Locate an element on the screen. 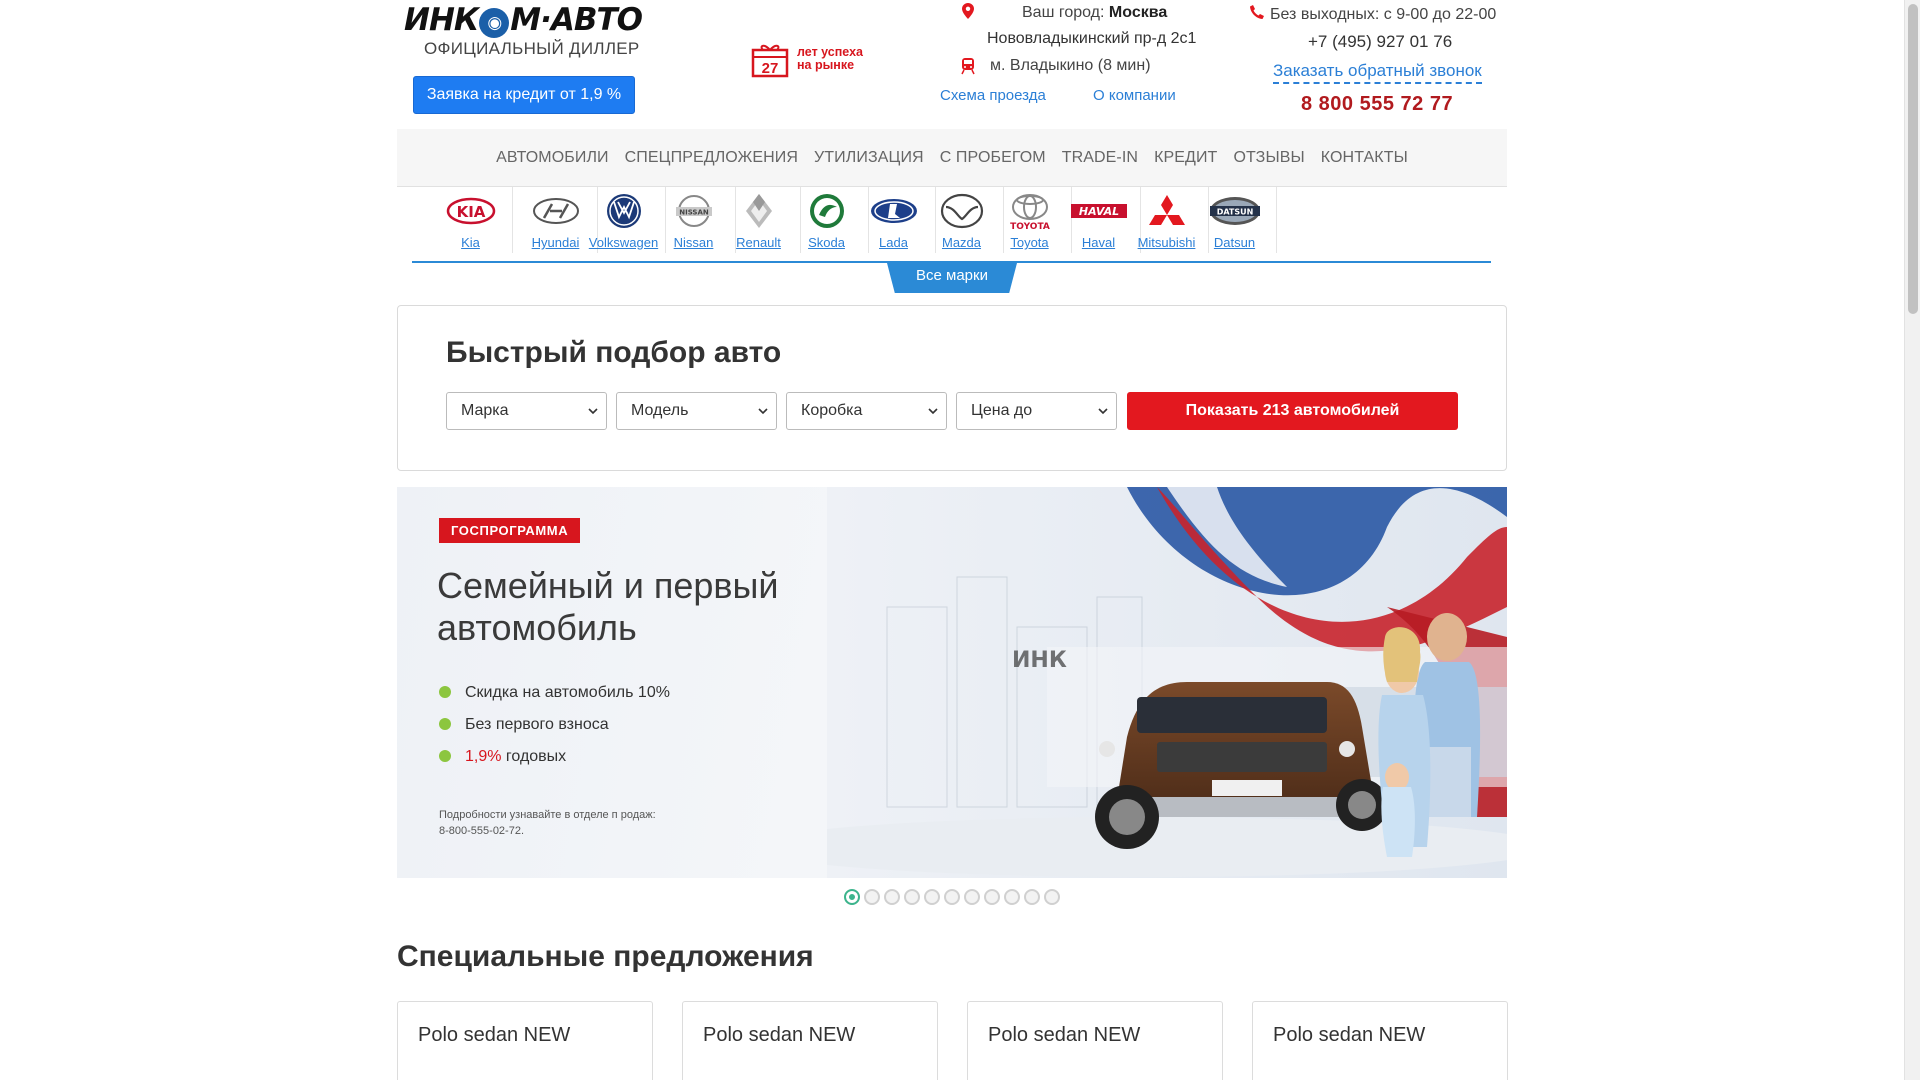  skoda-logo-icon is located at coordinates (827, 211).